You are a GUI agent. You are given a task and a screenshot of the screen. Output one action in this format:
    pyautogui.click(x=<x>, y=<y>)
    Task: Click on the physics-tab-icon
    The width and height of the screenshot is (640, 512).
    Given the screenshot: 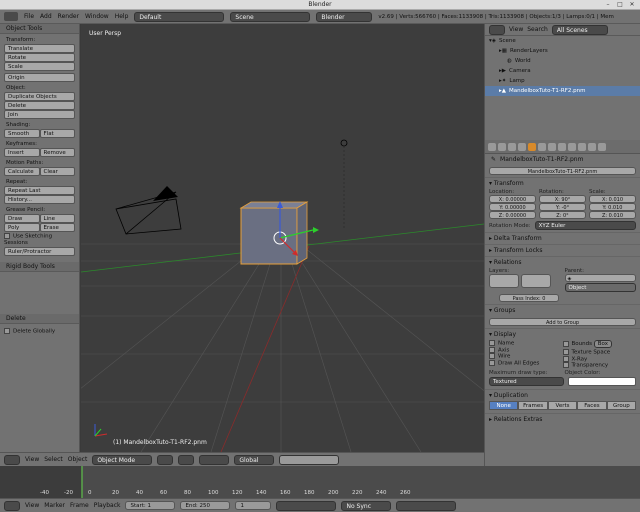 What is the action you would take?
    pyautogui.click(x=602, y=146)
    